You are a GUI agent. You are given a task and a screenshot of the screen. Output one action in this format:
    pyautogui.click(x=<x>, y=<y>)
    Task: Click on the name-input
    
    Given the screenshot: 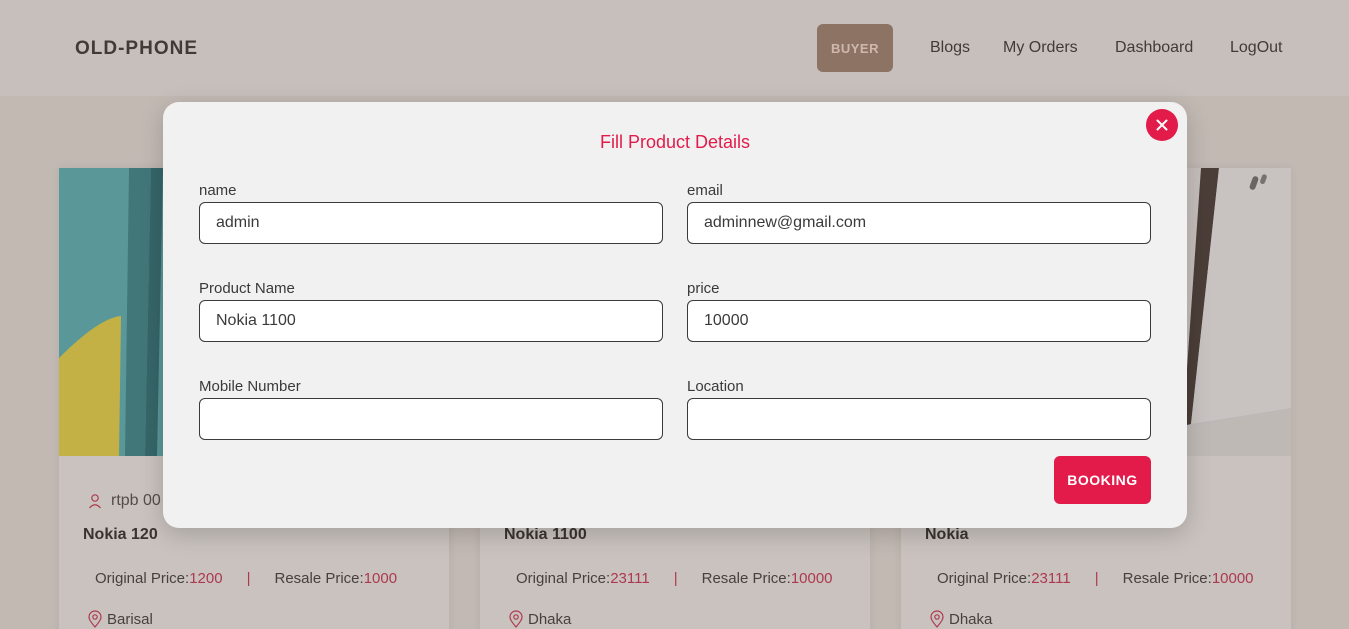 What is the action you would take?
    pyautogui.click(x=431, y=223)
    